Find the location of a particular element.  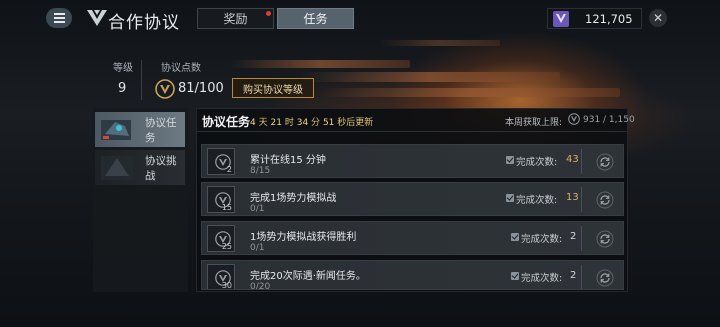

mission-progress: 8/15 is located at coordinates (260, 171).